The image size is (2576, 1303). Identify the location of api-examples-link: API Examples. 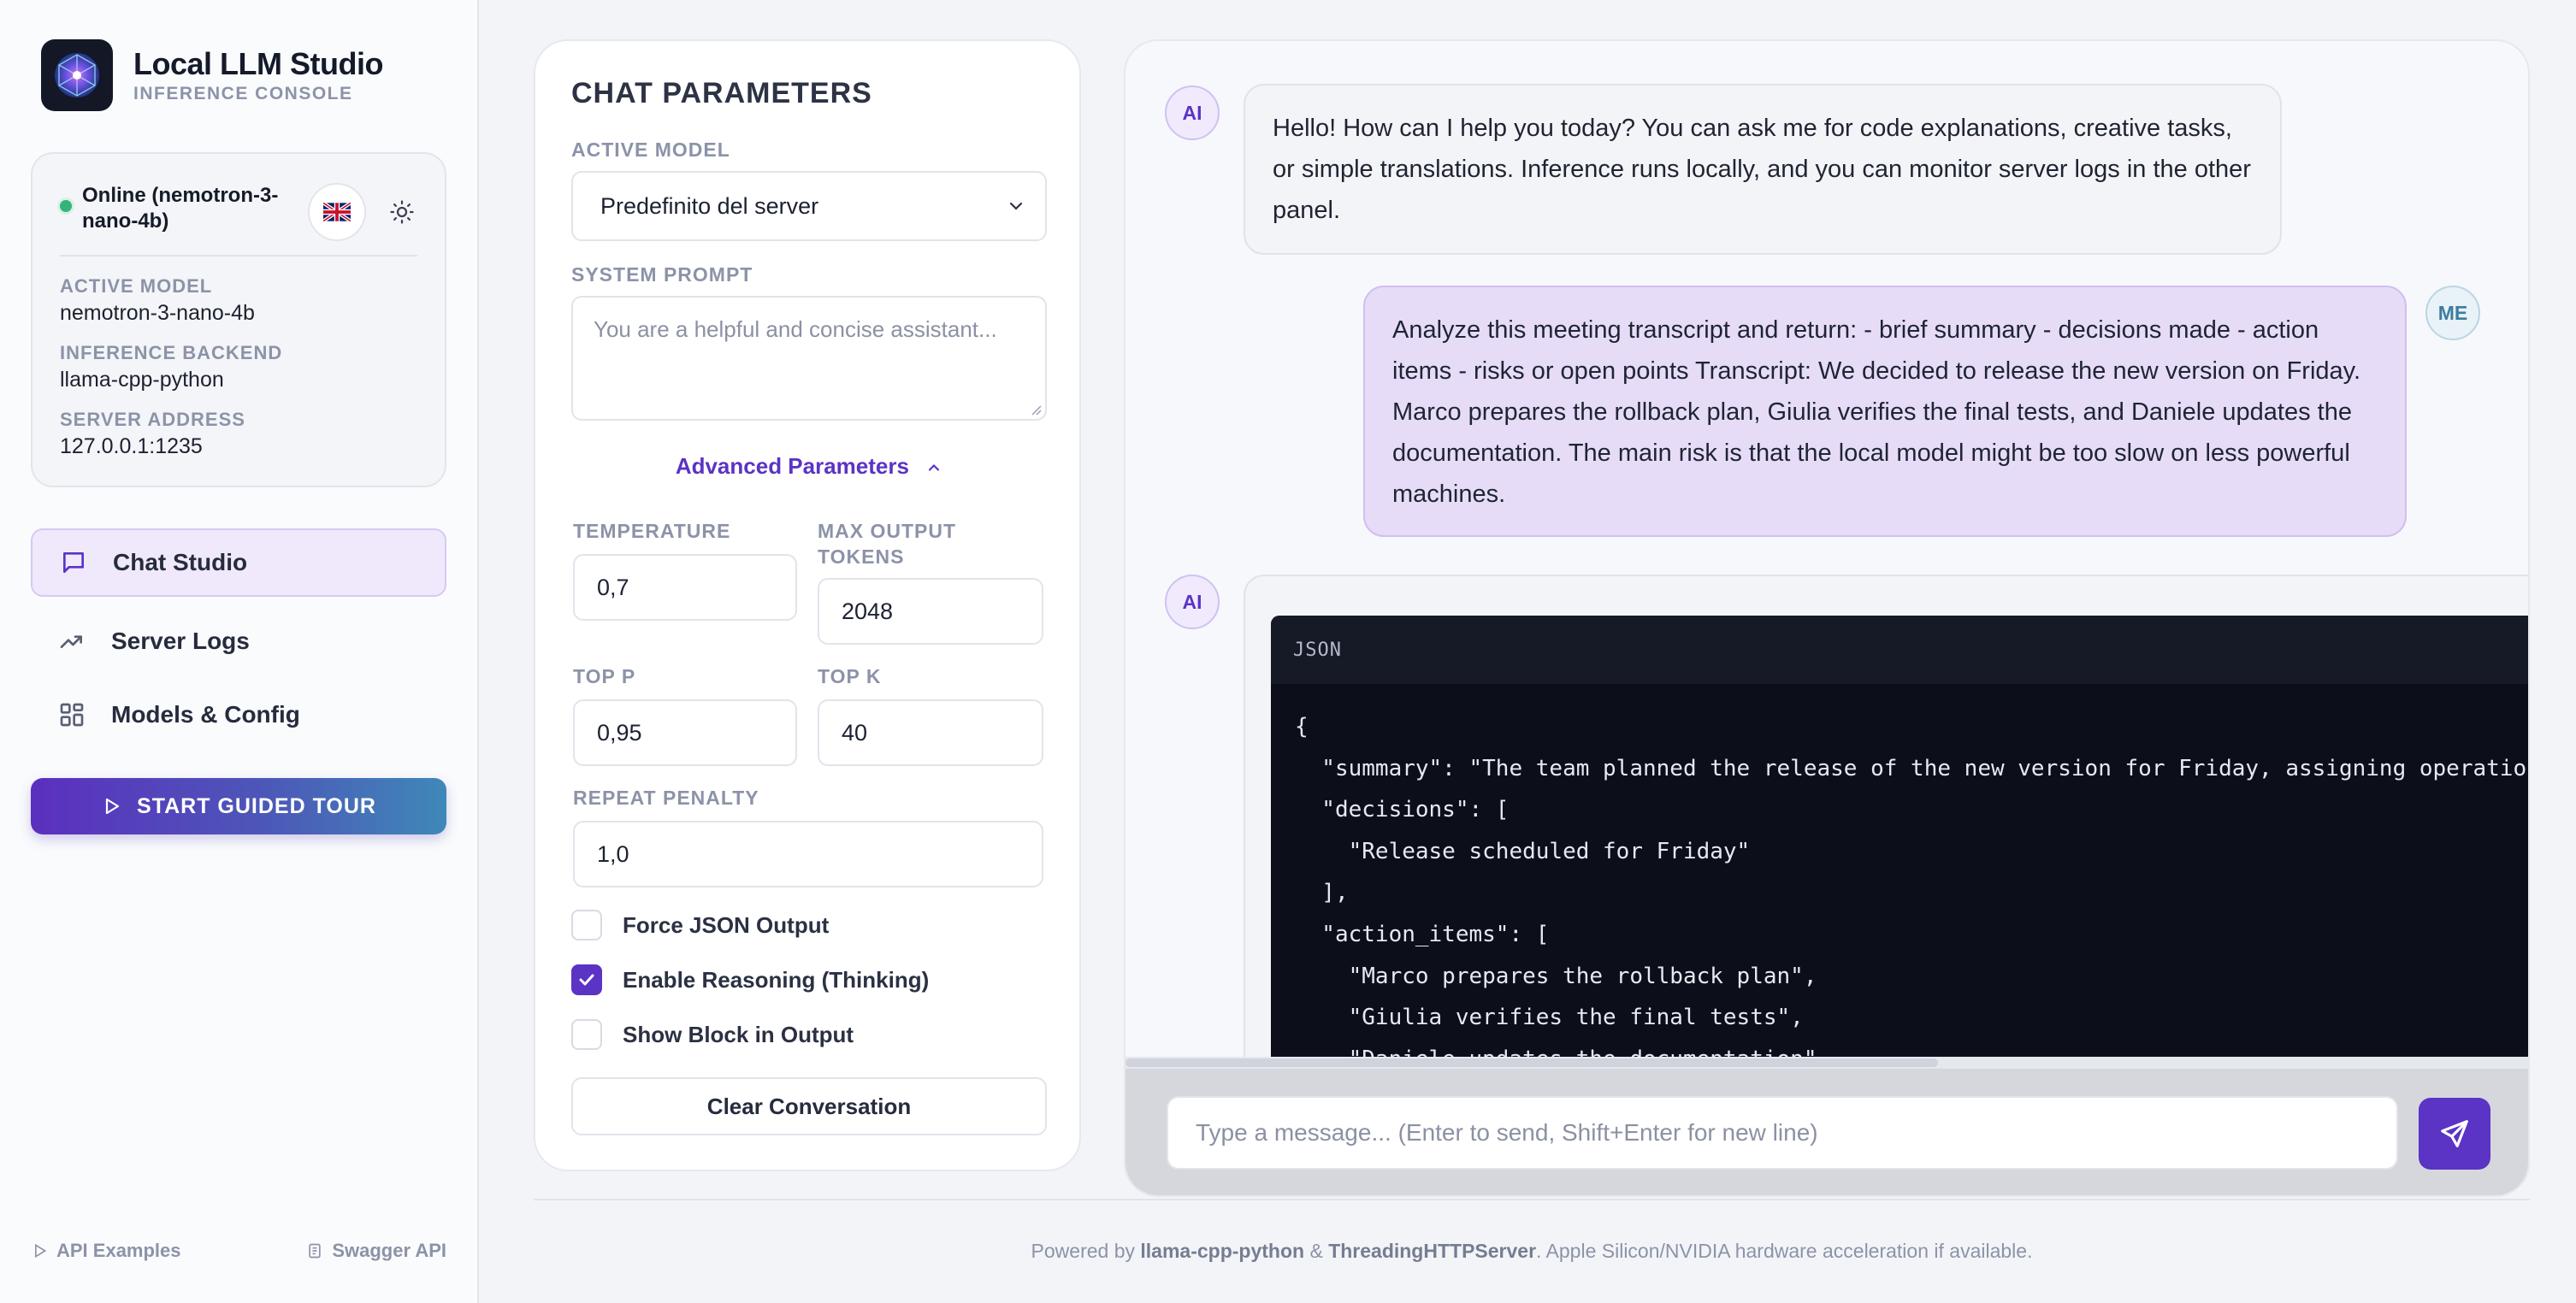
(106, 1251).